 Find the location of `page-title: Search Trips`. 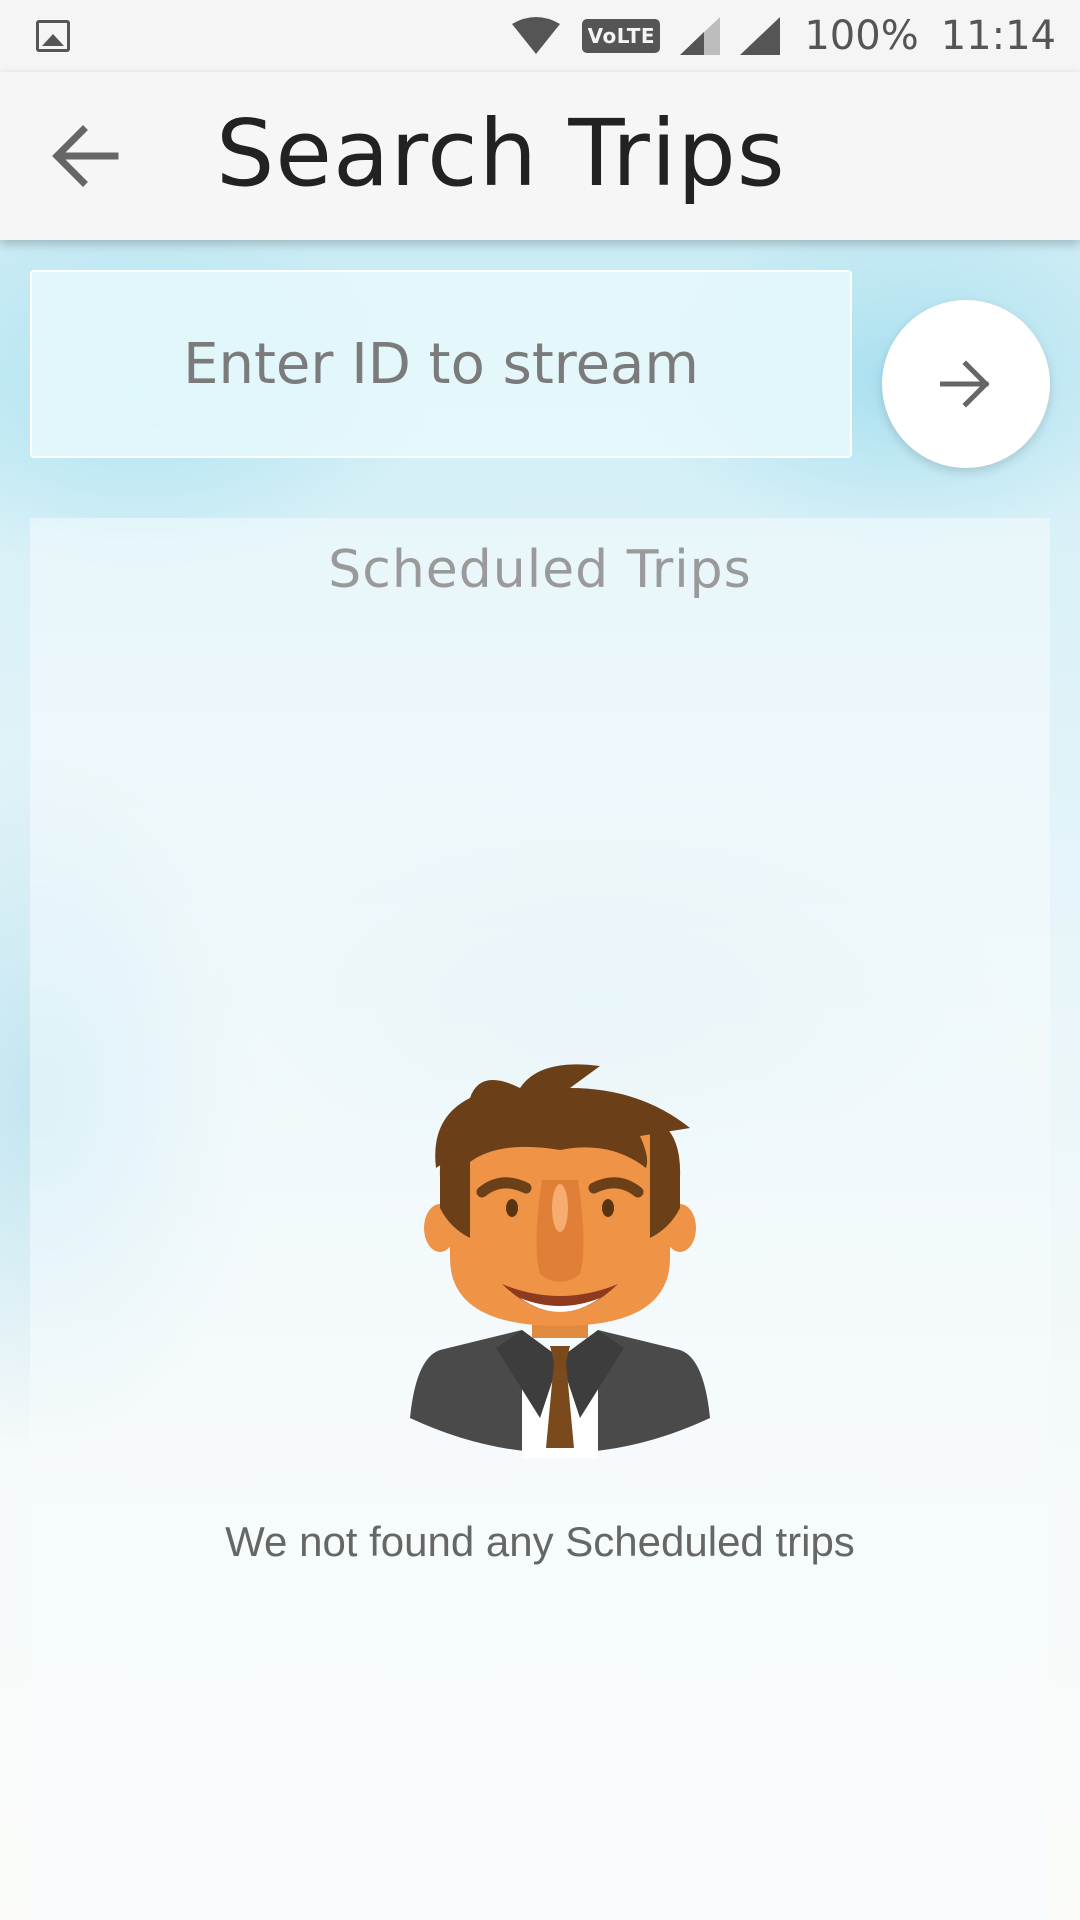

page-title: Search Trips is located at coordinates (501, 153).